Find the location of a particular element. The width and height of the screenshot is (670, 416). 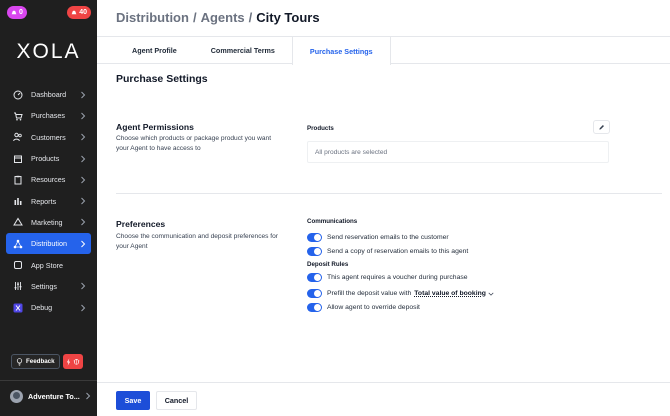

pencil-icon is located at coordinates (601, 127).